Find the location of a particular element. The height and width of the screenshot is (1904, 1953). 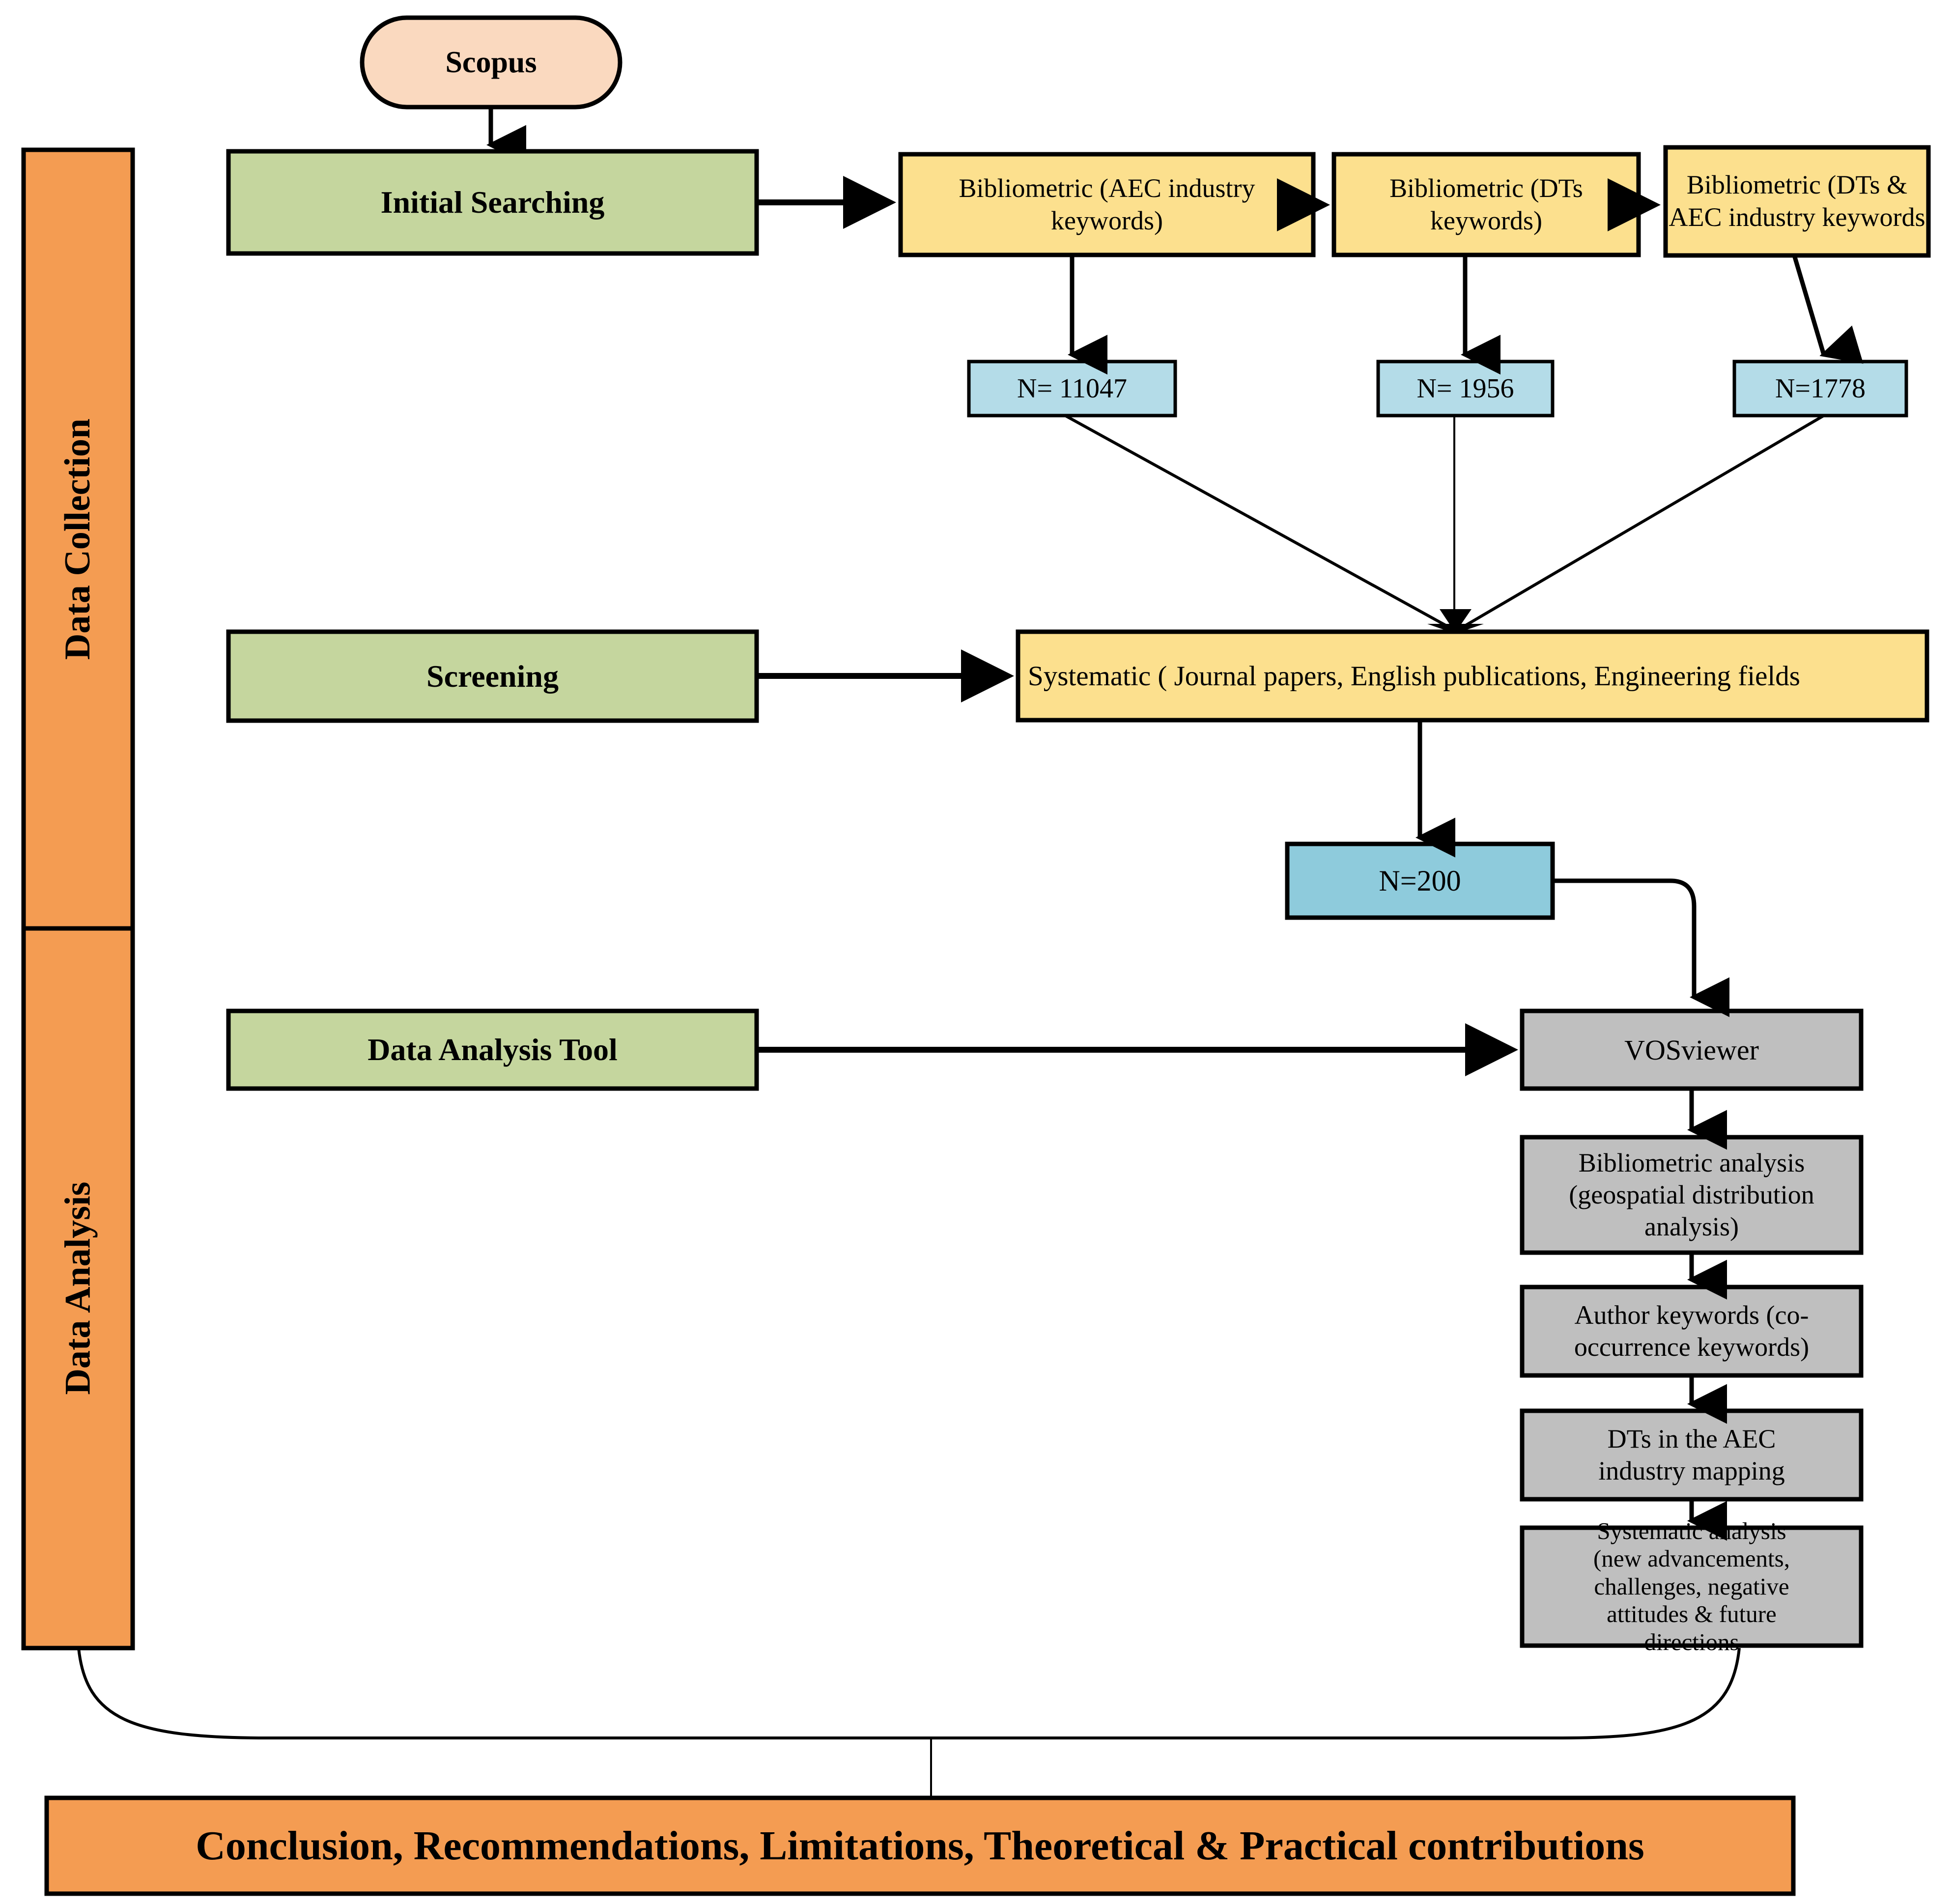

analysis-line: (new advancements, is located at coordinates (1691, 1558).